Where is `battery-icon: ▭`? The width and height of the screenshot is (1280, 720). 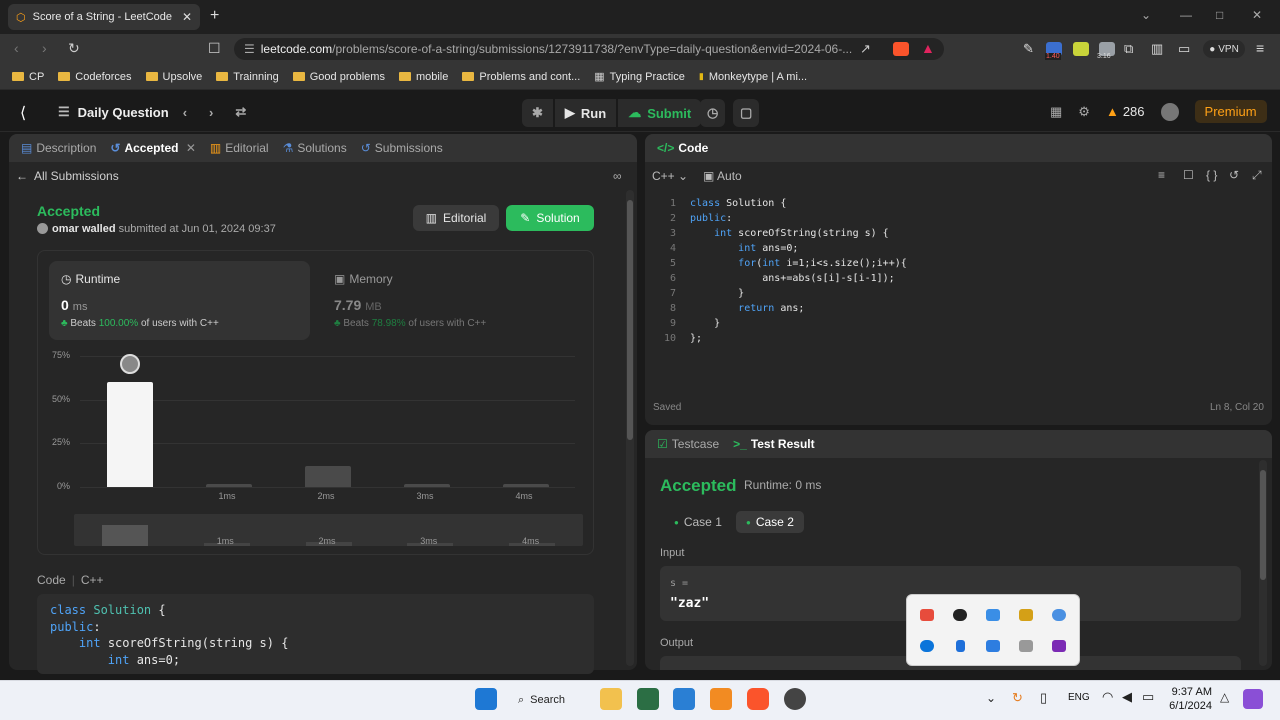 battery-icon: ▭ is located at coordinates (1148, 697).